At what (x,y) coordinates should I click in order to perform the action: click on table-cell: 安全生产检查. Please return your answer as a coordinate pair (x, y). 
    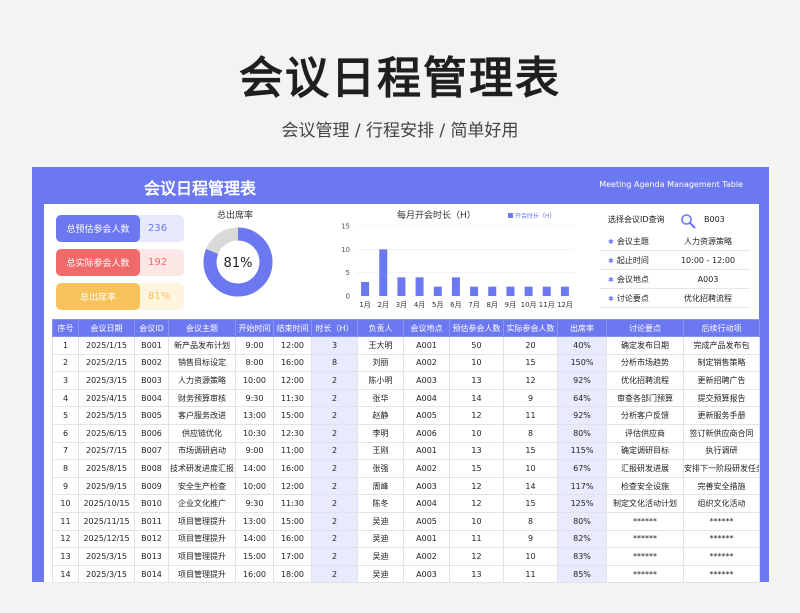
    Looking at the image, I should click on (202, 486).